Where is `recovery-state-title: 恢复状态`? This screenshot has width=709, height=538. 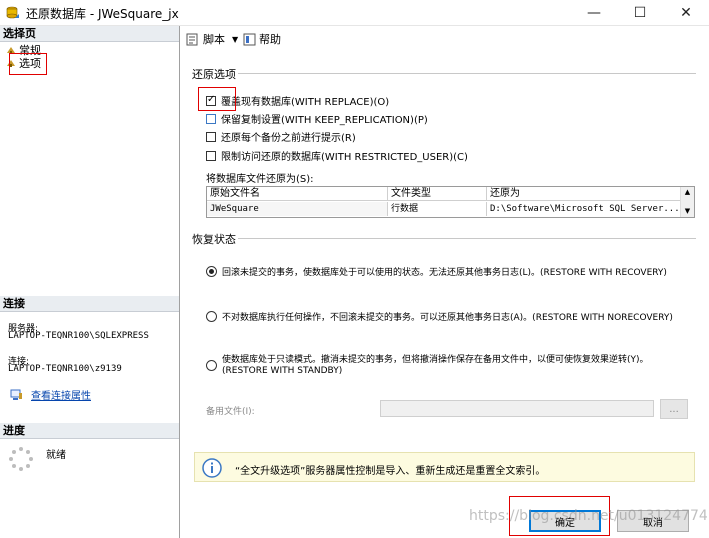
recovery-state-title: 恢复状态 is located at coordinates (214, 239).